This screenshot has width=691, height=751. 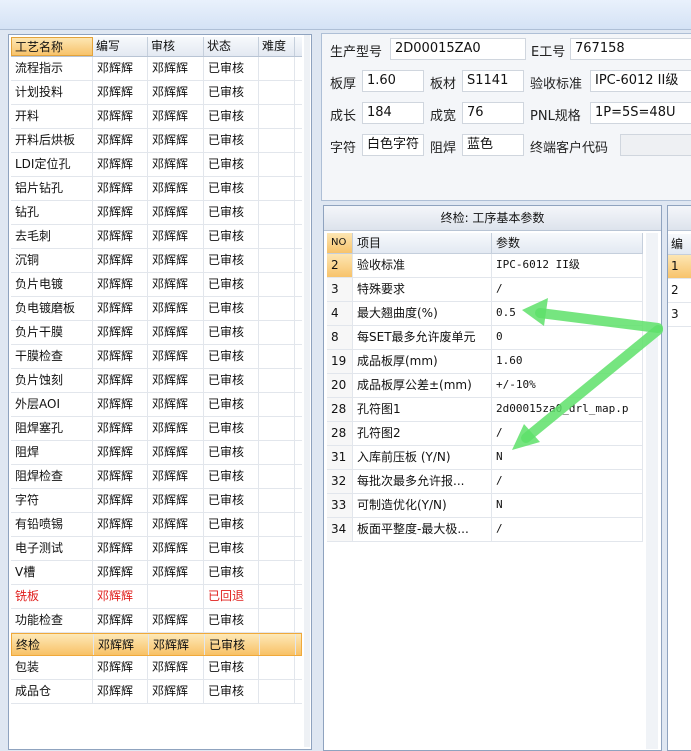 I want to click on arrow-head-to-warpage, so click(x=535, y=312).